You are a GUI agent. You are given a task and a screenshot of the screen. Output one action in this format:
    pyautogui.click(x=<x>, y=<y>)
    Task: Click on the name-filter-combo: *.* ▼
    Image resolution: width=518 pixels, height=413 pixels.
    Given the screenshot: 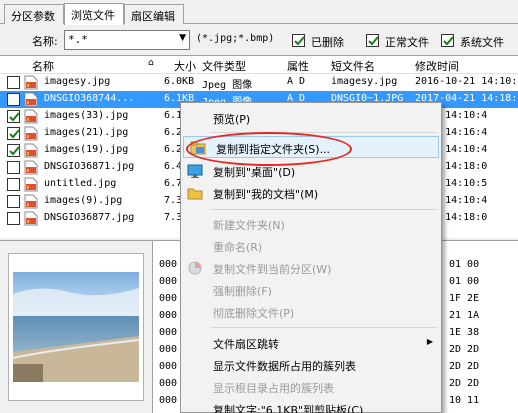 What is the action you would take?
    pyautogui.click(x=127, y=40)
    